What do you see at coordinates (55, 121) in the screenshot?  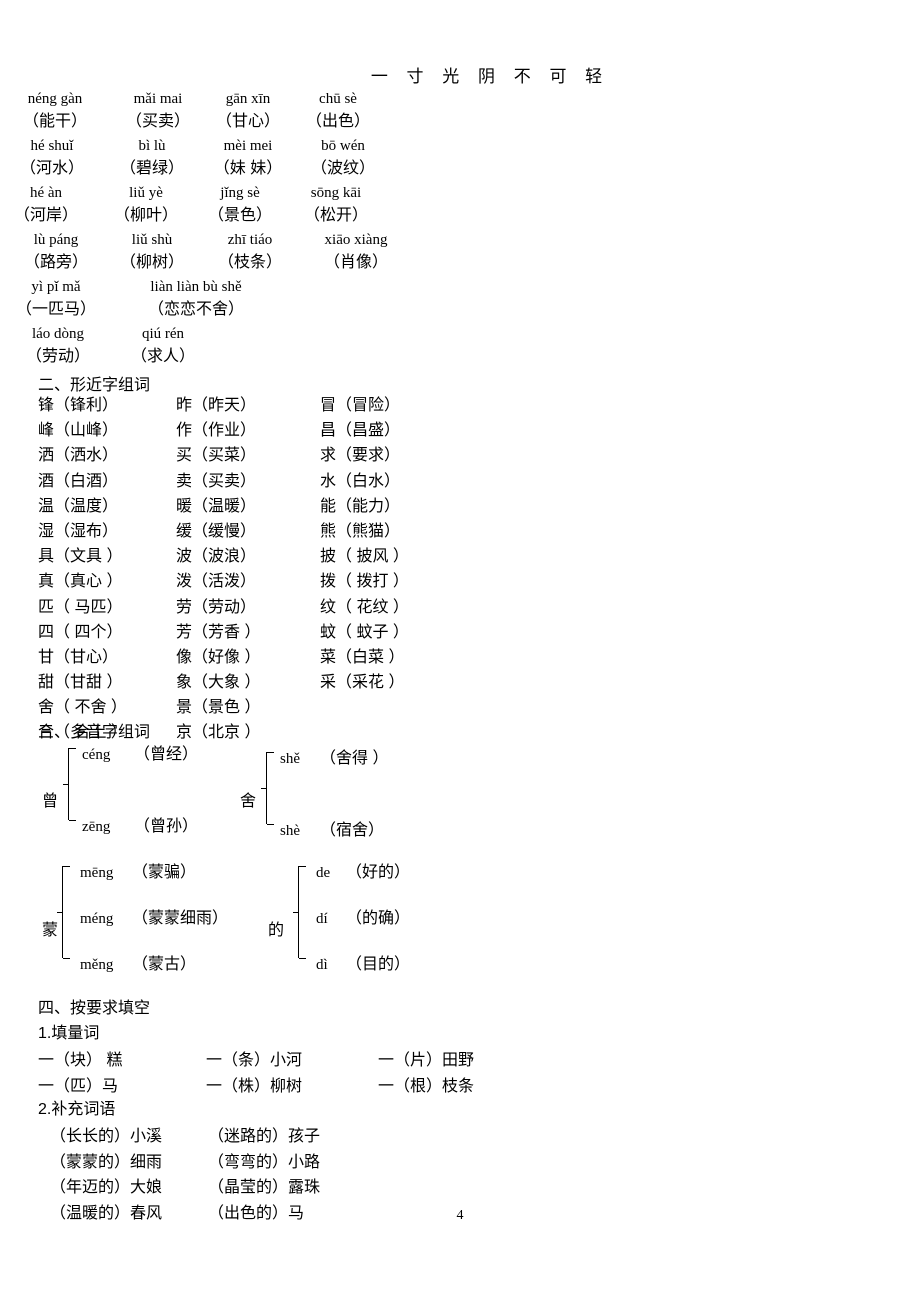 I see `chinese-word-text: （能干）` at bounding box center [55, 121].